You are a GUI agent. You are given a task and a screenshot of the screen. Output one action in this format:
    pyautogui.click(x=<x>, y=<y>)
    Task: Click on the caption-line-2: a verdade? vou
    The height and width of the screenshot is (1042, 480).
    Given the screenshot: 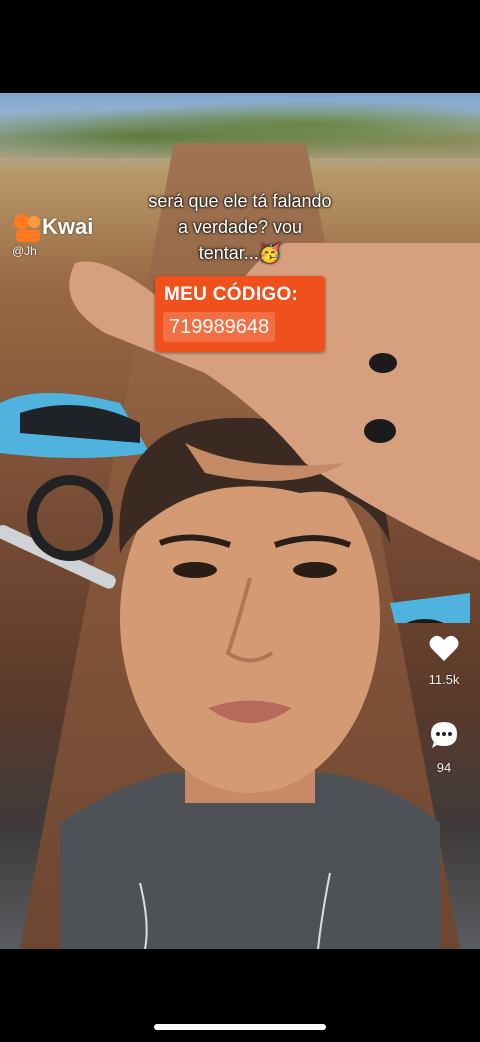 What is the action you would take?
    pyautogui.click(x=240, y=227)
    